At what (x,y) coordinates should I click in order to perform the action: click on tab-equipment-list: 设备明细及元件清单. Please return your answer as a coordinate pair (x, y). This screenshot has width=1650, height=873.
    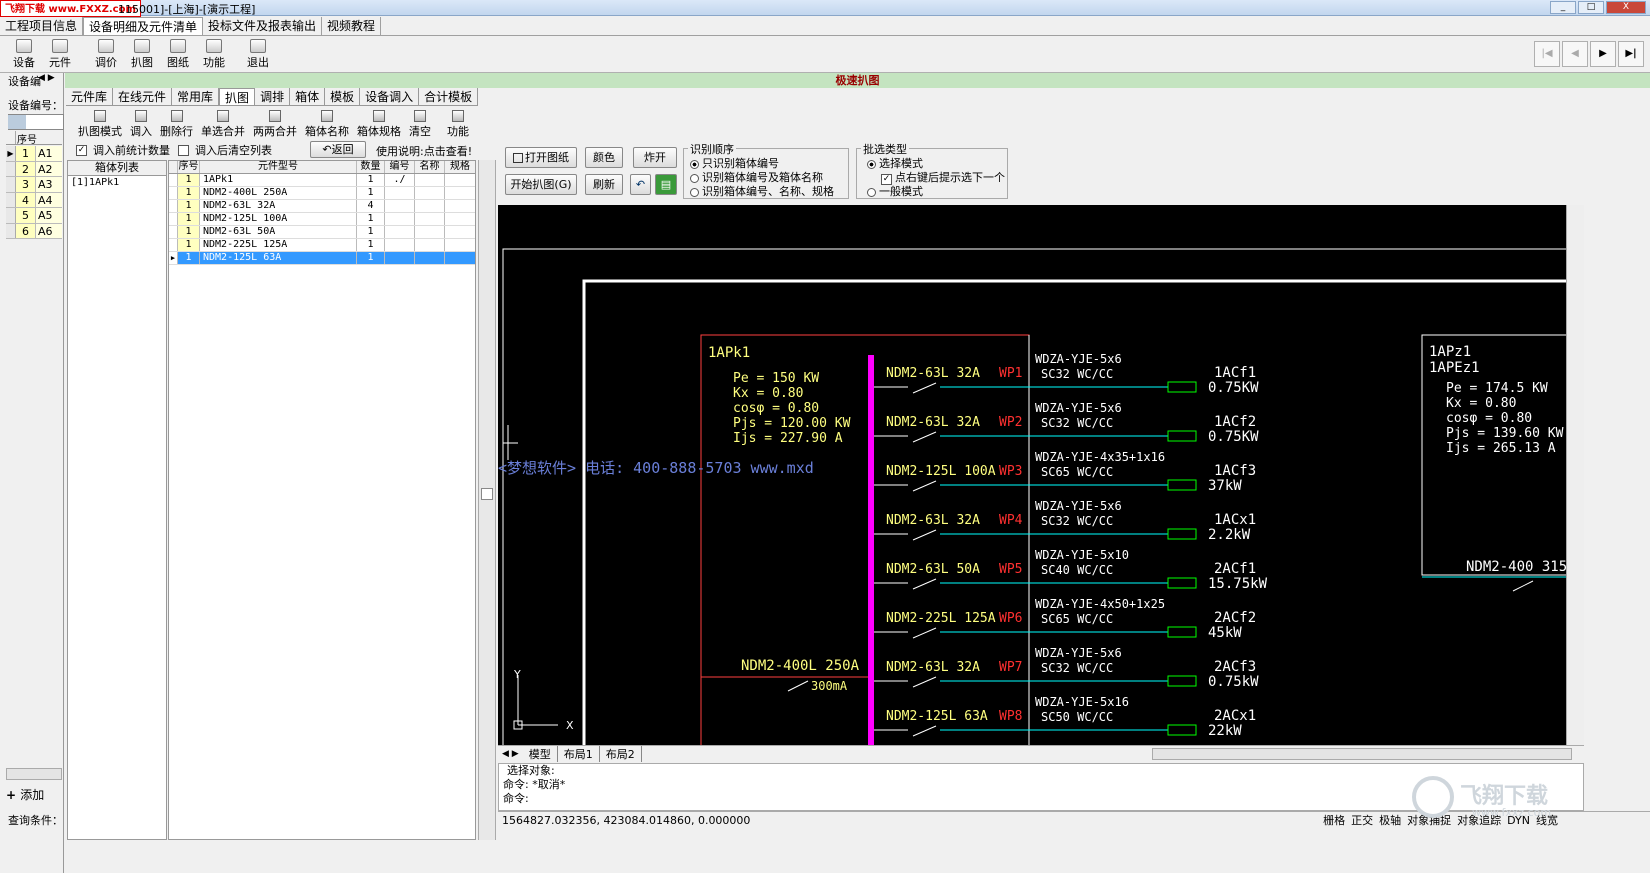
    Looking at the image, I should click on (143, 26).